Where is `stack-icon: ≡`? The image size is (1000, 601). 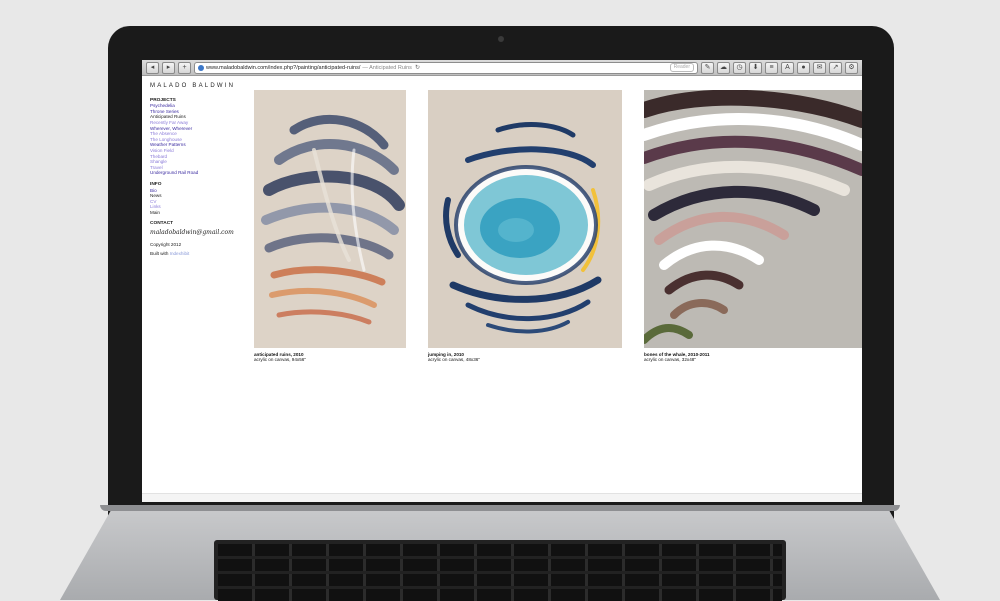 stack-icon: ≡ is located at coordinates (771, 67).